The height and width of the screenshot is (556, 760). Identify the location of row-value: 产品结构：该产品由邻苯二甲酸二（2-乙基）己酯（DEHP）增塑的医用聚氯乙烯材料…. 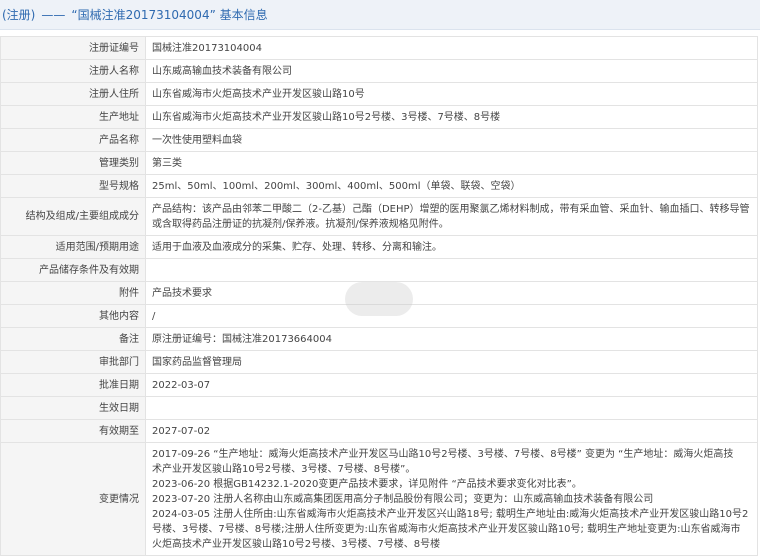
(451, 216).